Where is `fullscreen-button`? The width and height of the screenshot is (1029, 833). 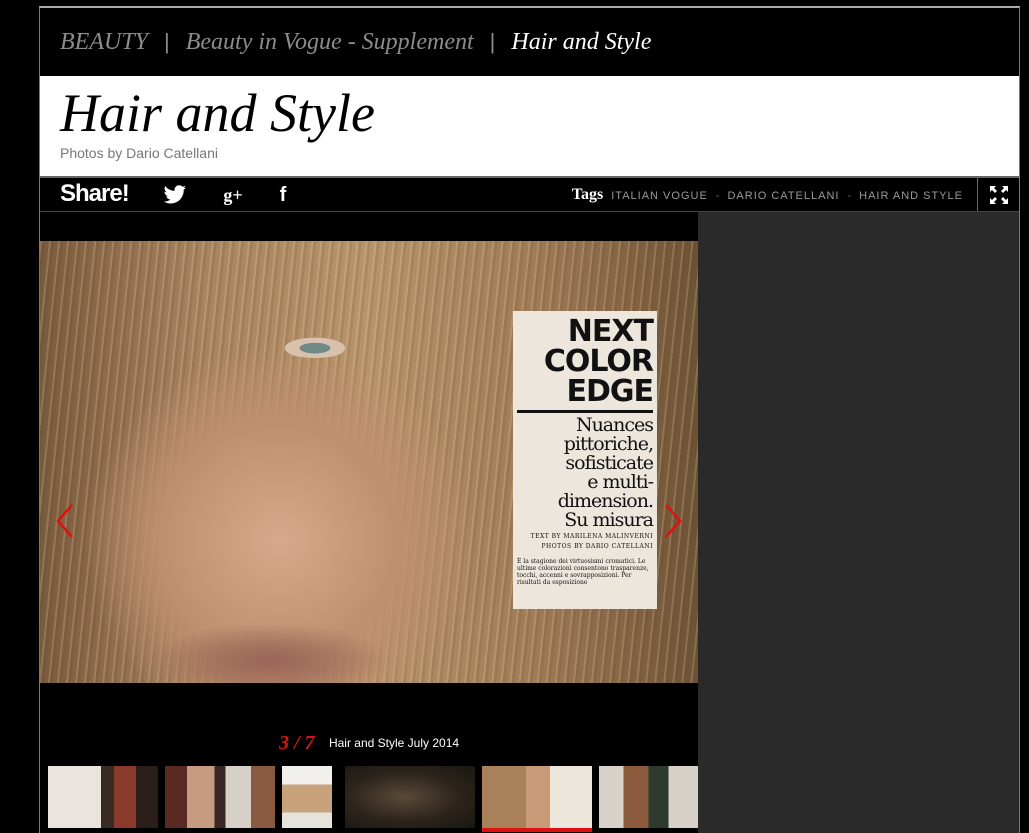
fullscreen-button is located at coordinates (998, 194).